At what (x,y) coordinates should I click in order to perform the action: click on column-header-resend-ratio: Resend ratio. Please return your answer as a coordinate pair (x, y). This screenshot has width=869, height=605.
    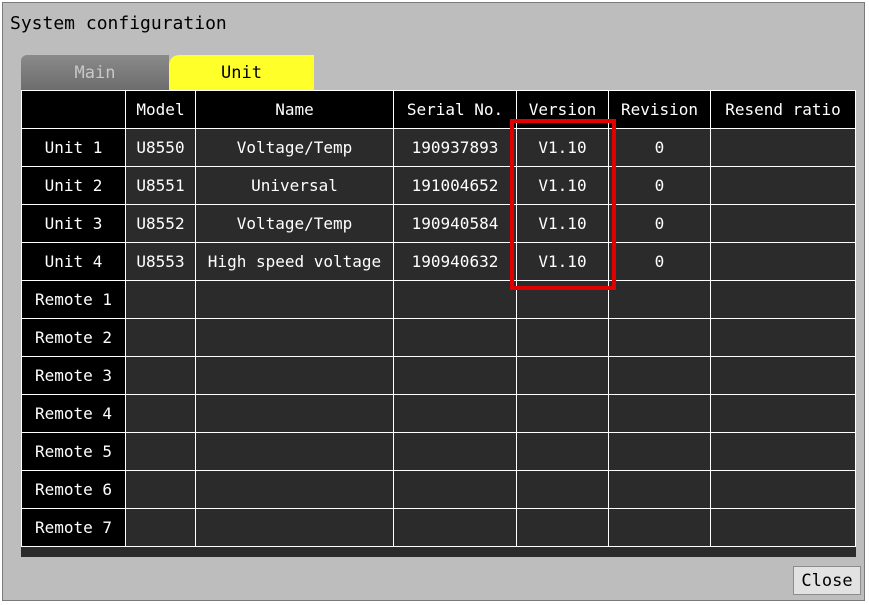
    Looking at the image, I should click on (783, 109).